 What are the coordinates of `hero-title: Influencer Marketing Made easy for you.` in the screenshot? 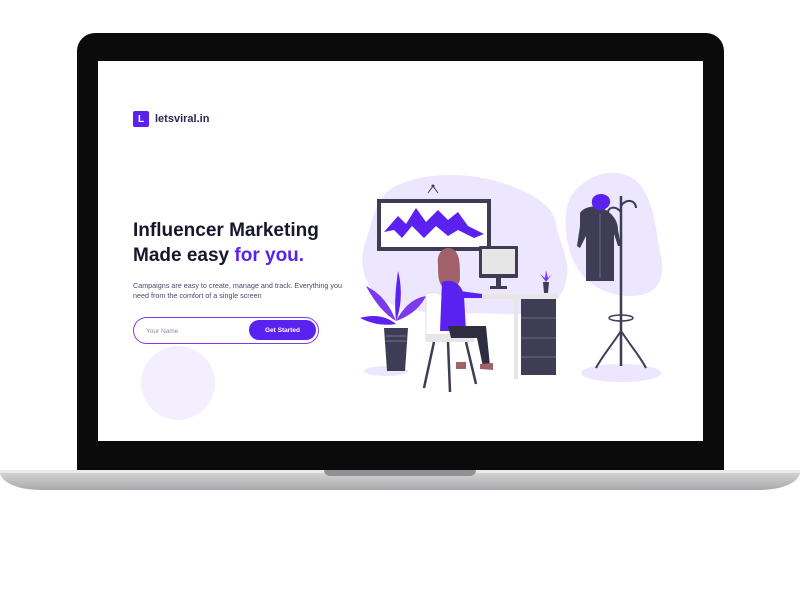 It's located at (248, 243).